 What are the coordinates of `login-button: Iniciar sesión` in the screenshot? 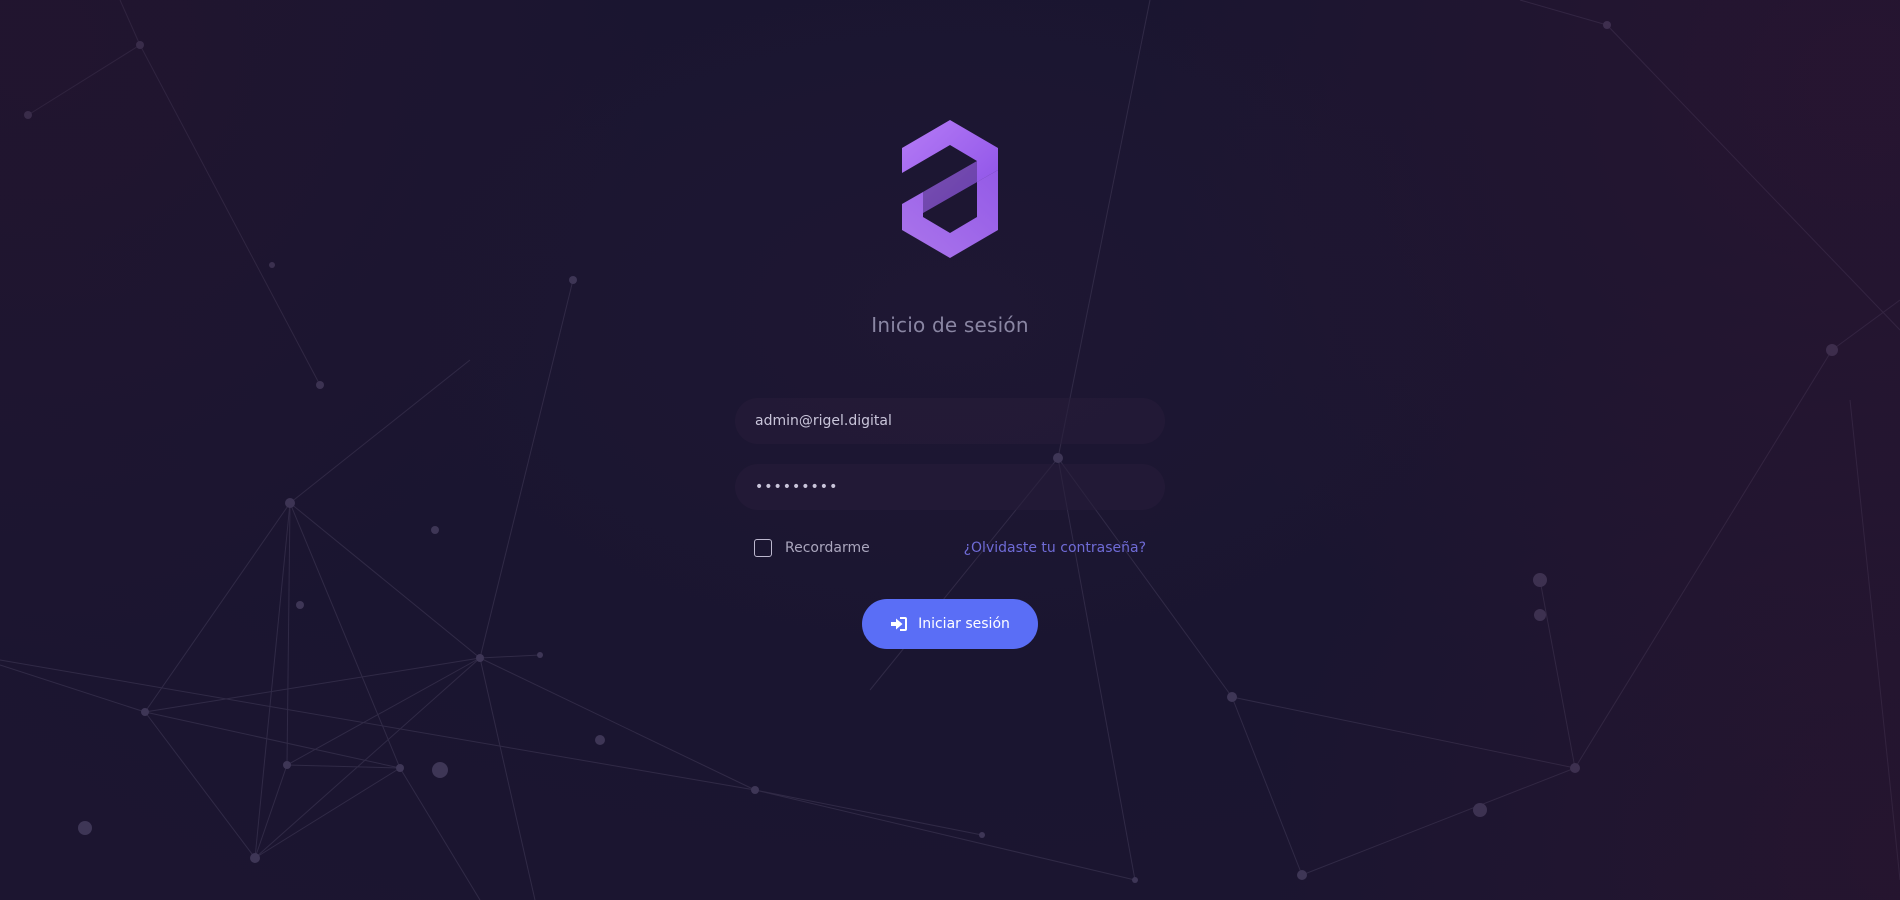 It's located at (950, 624).